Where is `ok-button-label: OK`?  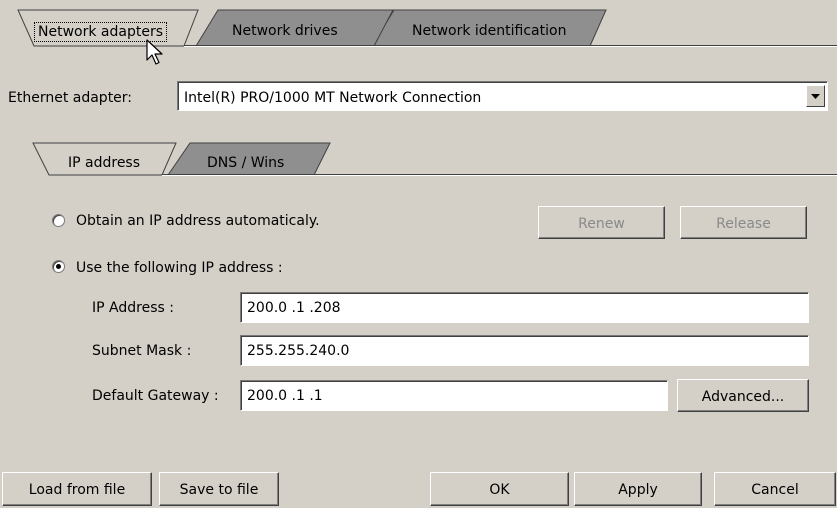 ok-button-label: OK is located at coordinates (499, 490).